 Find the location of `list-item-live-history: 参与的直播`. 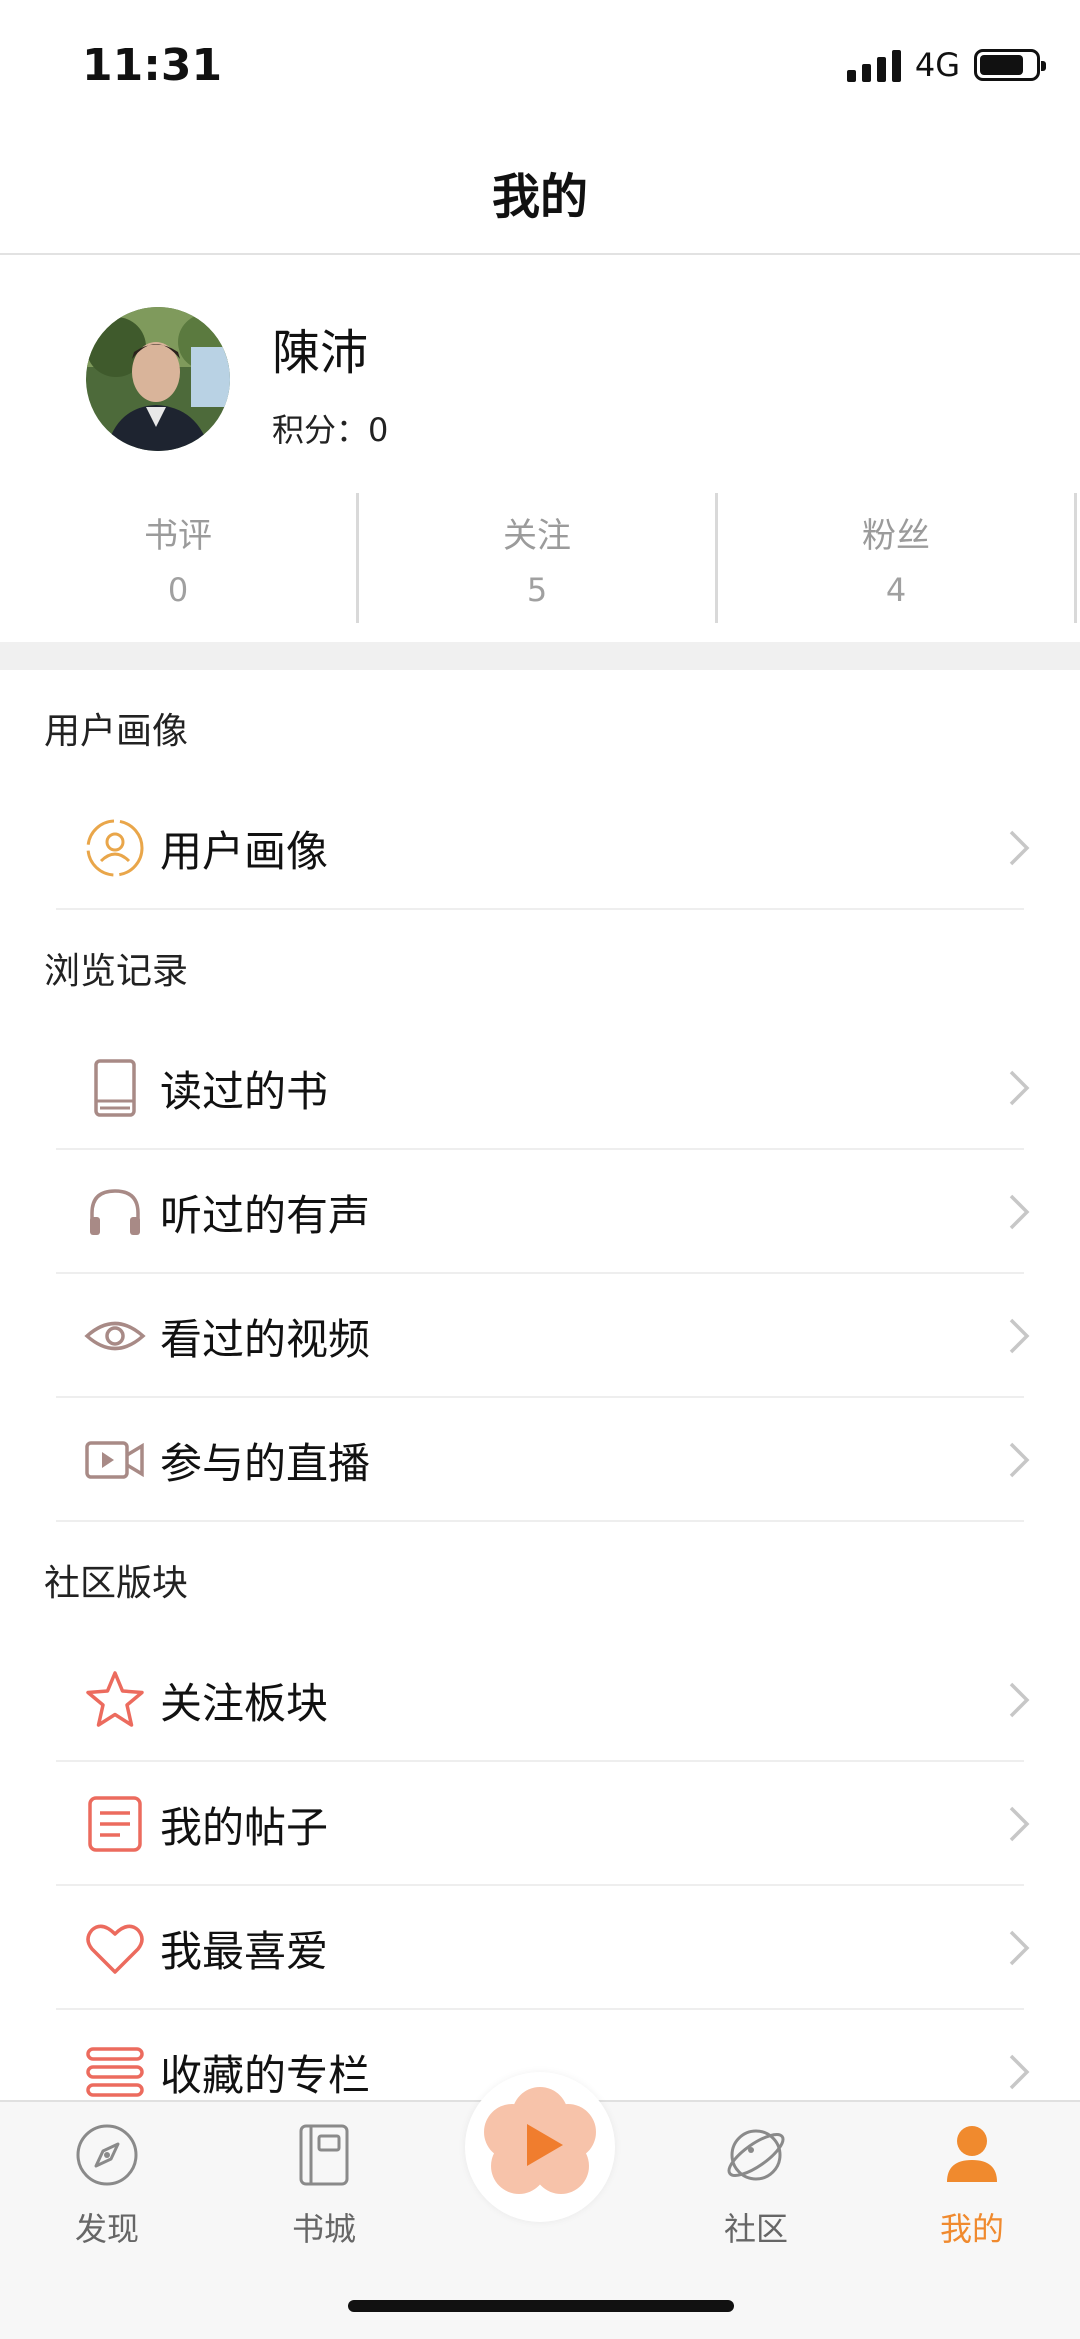

list-item-live-history: 参与的直播 is located at coordinates (540, 1460).